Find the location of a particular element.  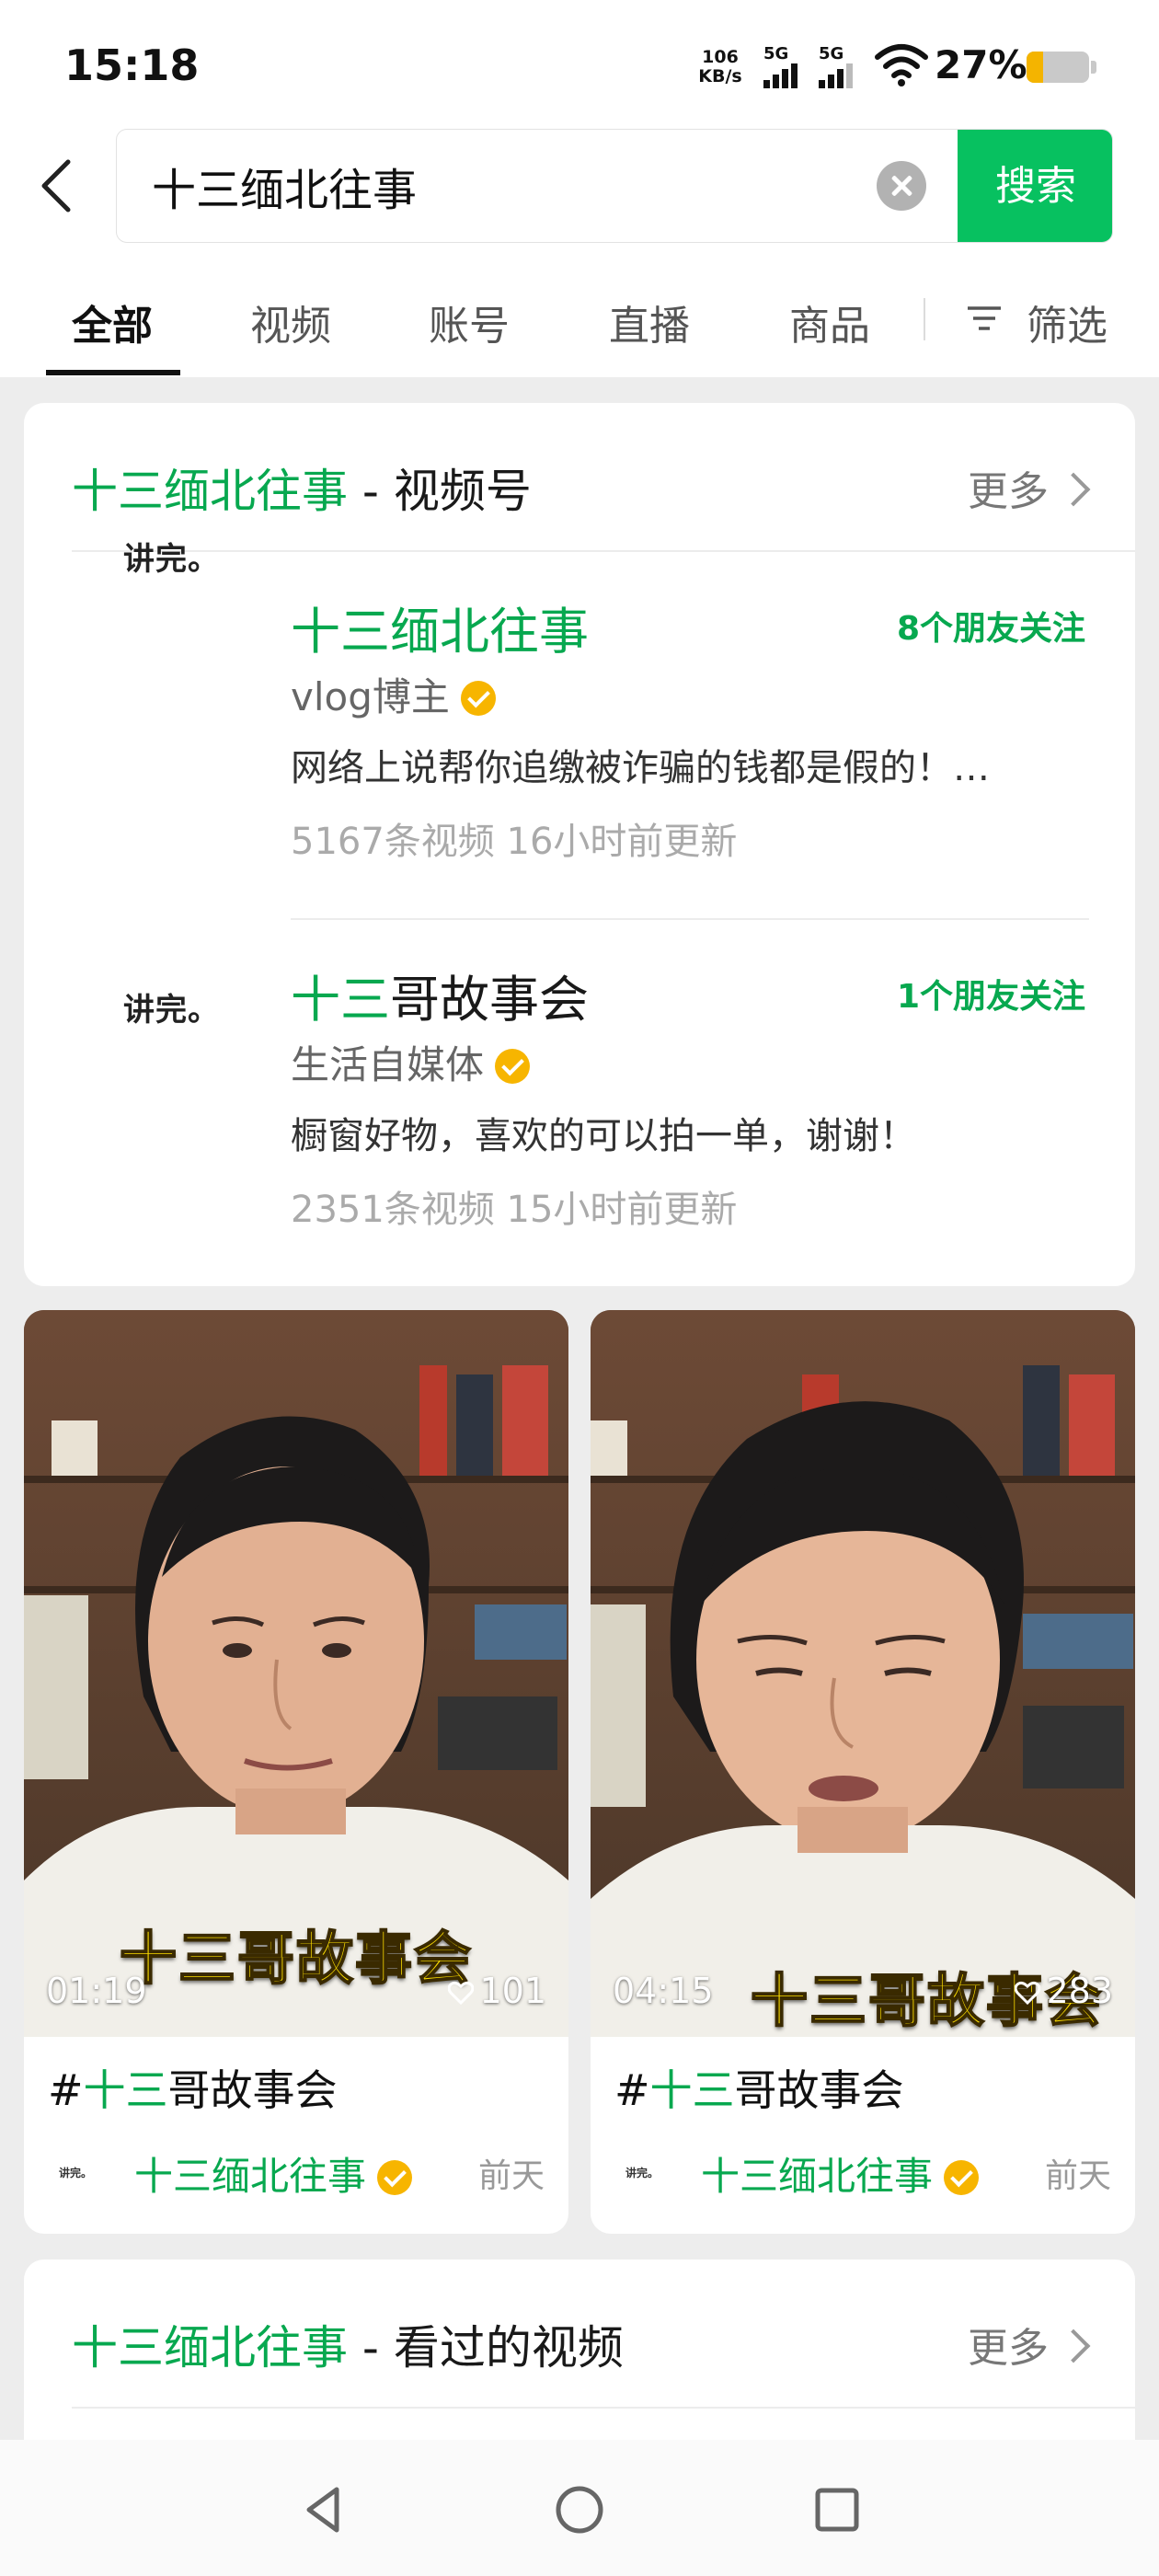

account-name: 十三缅北往事 is located at coordinates (440, 632).